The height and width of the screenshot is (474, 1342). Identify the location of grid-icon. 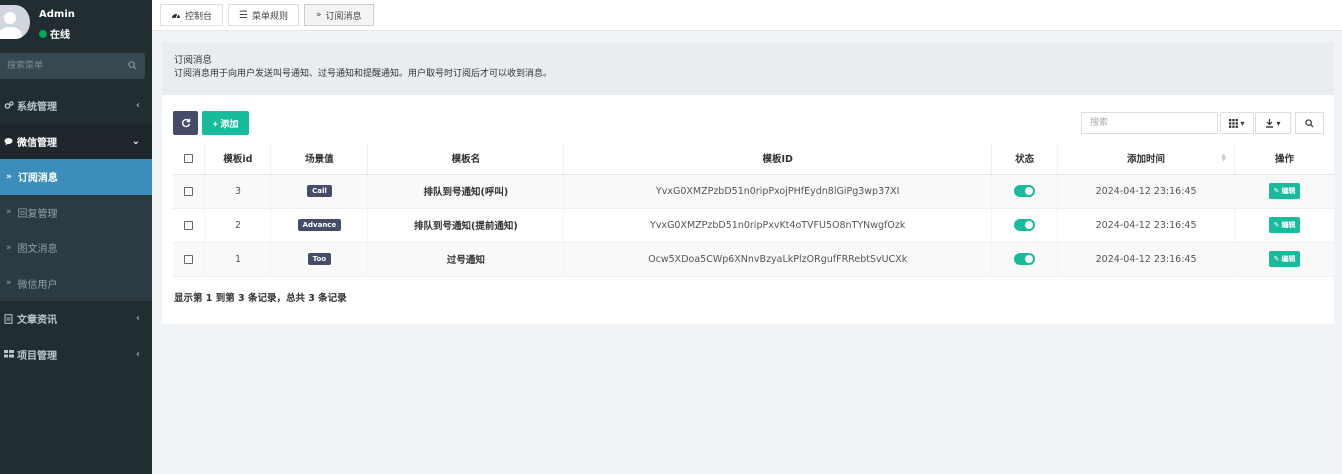
(1234, 123).